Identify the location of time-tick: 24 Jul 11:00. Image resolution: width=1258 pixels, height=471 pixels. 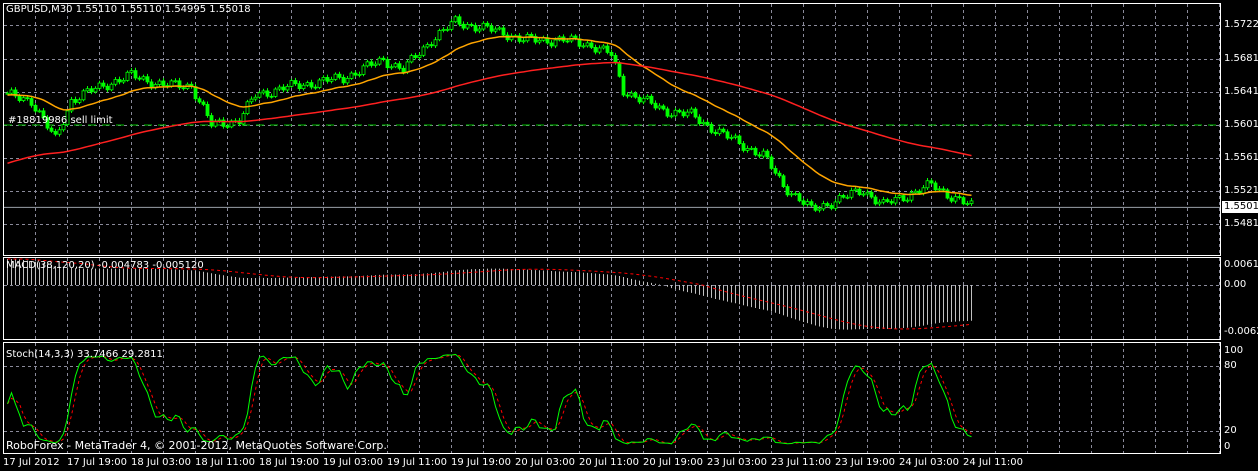
(993, 462).